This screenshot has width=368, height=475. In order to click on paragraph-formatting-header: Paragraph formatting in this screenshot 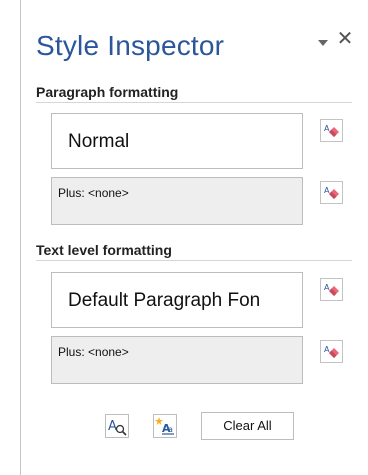, I will do `click(107, 92)`.